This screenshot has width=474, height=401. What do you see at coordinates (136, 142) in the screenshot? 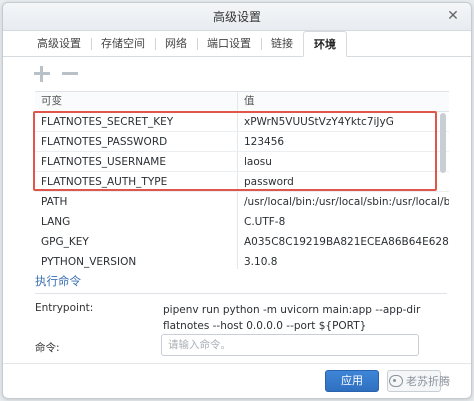
I see `variable-name: FLATNOTES_PASSWORD` at bounding box center [136, 142].